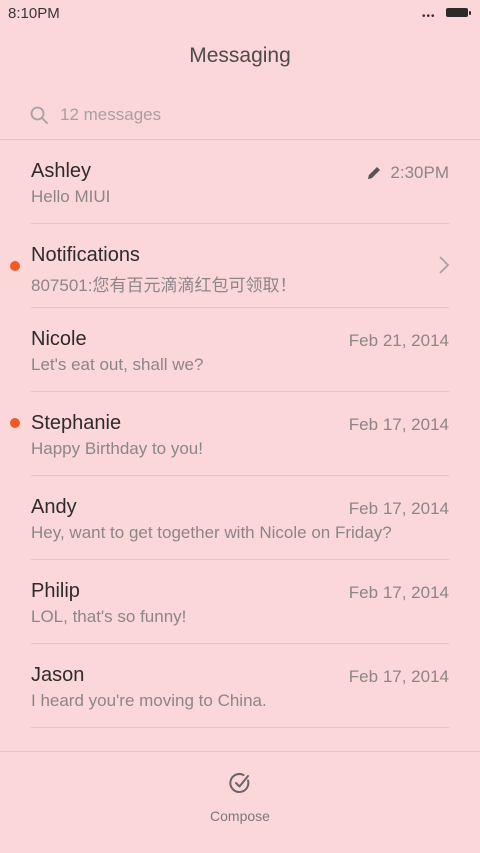  What do you see at coordinates (110, 115) in the screenshot?
I see `search-input: 12 messages` at bounding box center [110, 115].